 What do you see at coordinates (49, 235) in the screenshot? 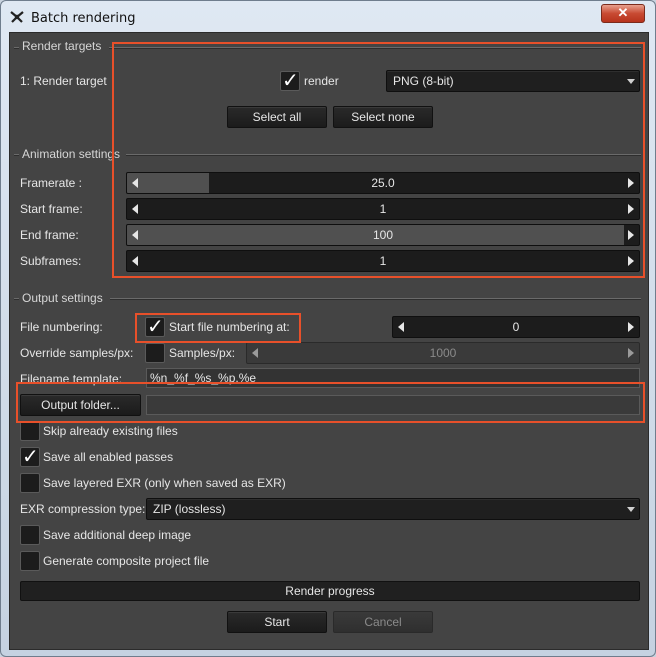
I see `end-frame-label: End frame:` at bounding box center [49, 235].